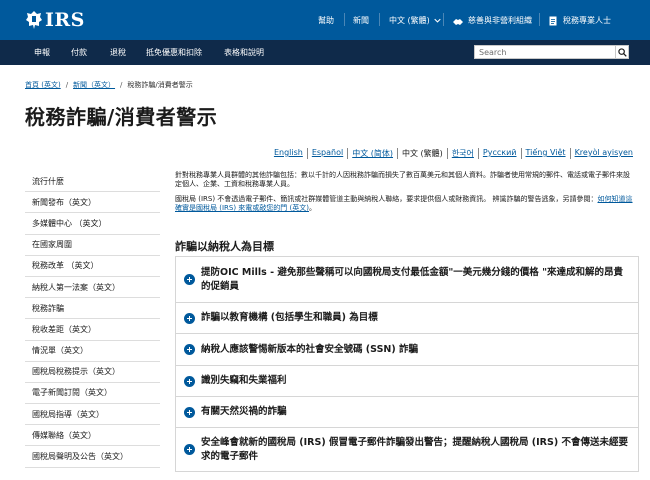 The height and width of the screenshot is (480, 650). What do you see at coordinates (92, 457) in the screenshot?
I see `sidebar-item: 國稅局聲明及公告（英文）` at bounding box center [92, 457].